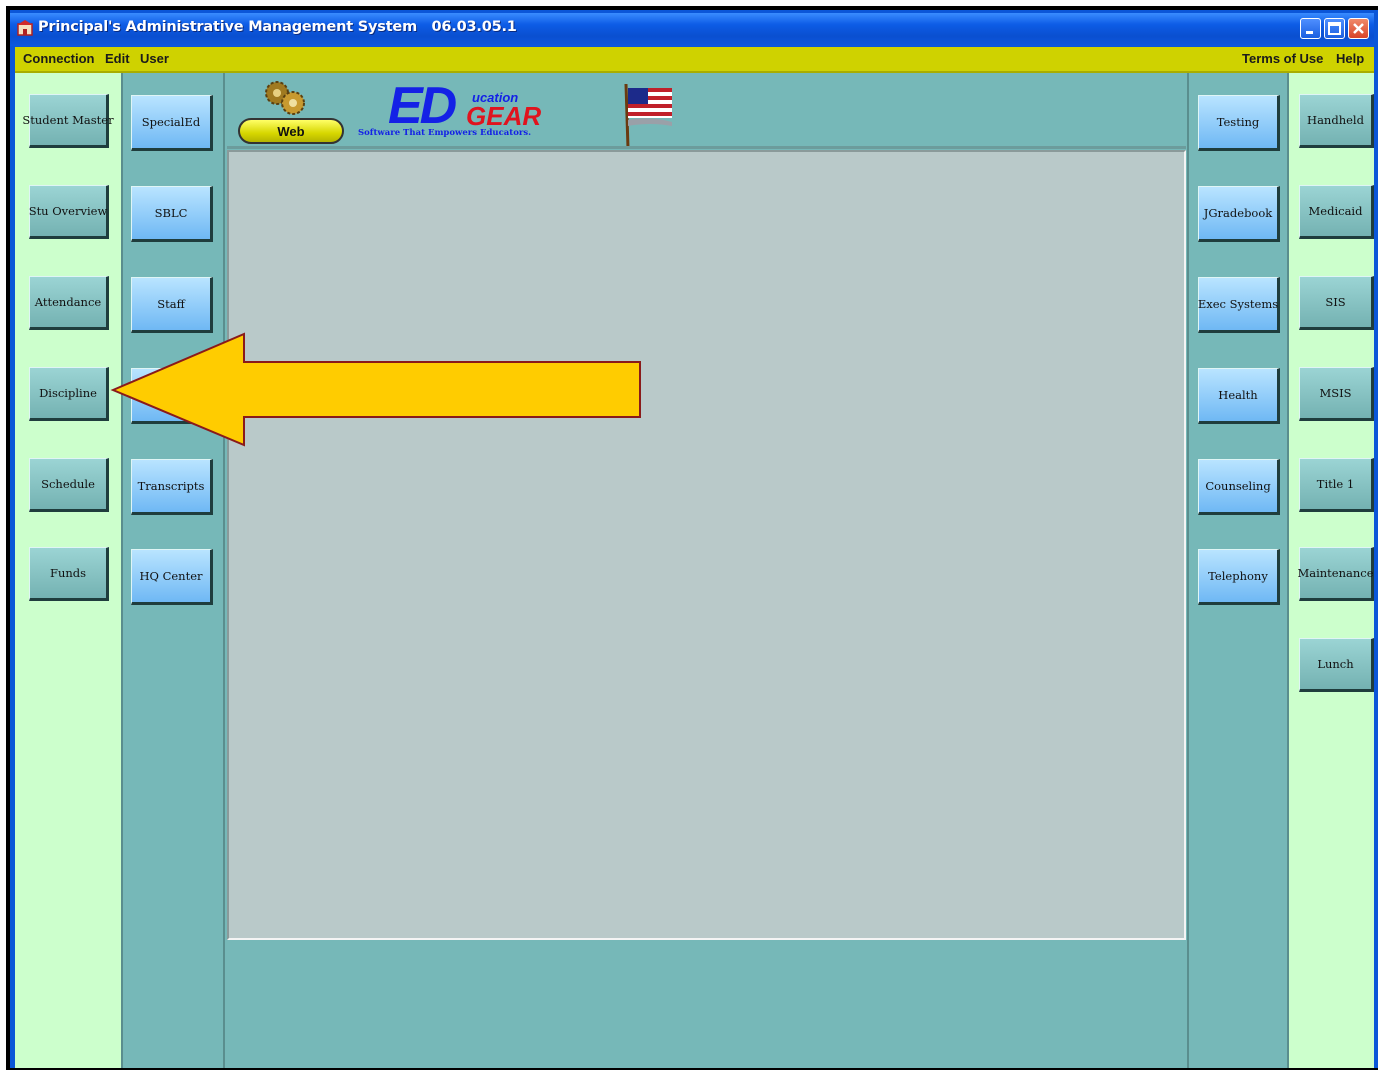 This screenshot has width=1390, height=1074. I want to click on maximize-button, so click(1334, 28).